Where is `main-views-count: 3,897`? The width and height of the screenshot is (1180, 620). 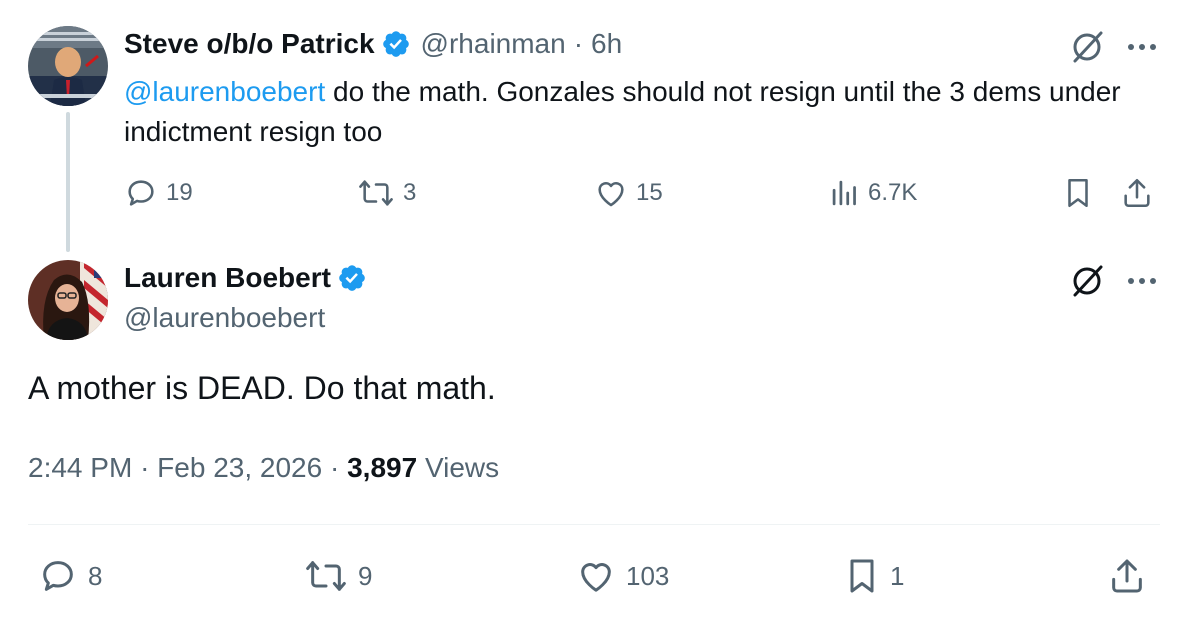 main-views-count: 3,897 is located at coordinates (382, 467).